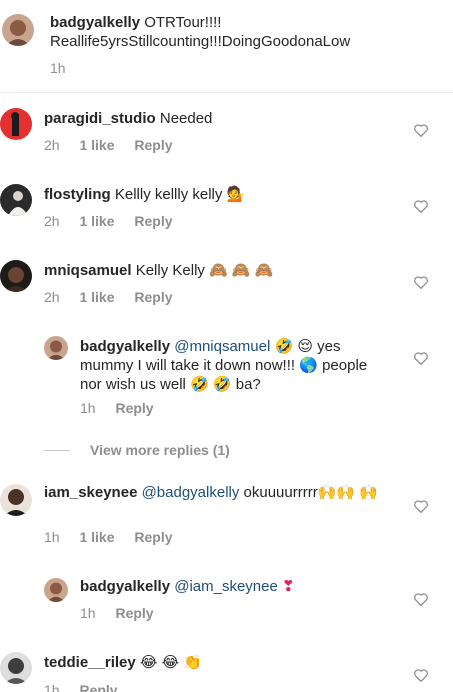  Describe the element at coordinates (95, 22) in the screenshot. I see `caption-username: badgyalkelly` at that location.